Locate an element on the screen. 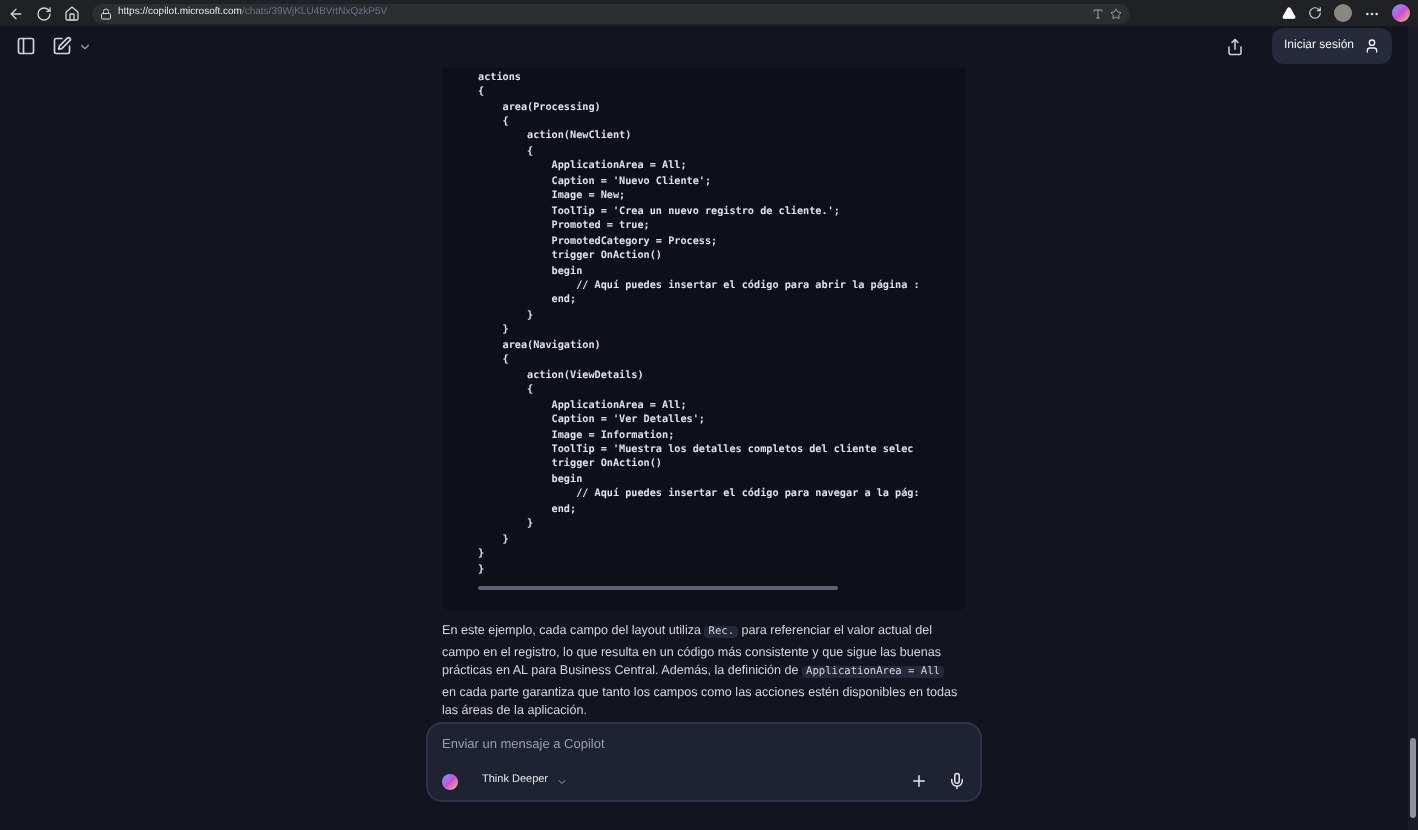 This screenshot has height=830, width=1418. home-icon is located at coordinates (72, 13).